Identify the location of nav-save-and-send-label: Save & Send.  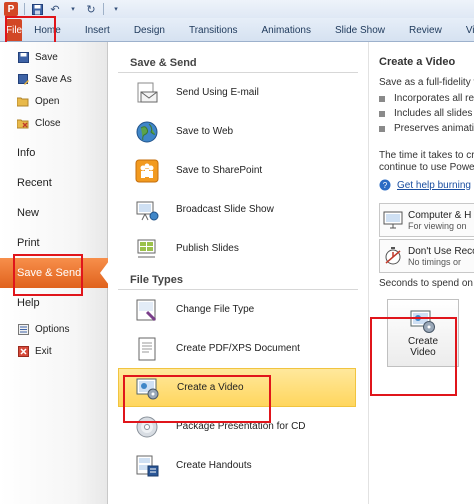
(49, 273).